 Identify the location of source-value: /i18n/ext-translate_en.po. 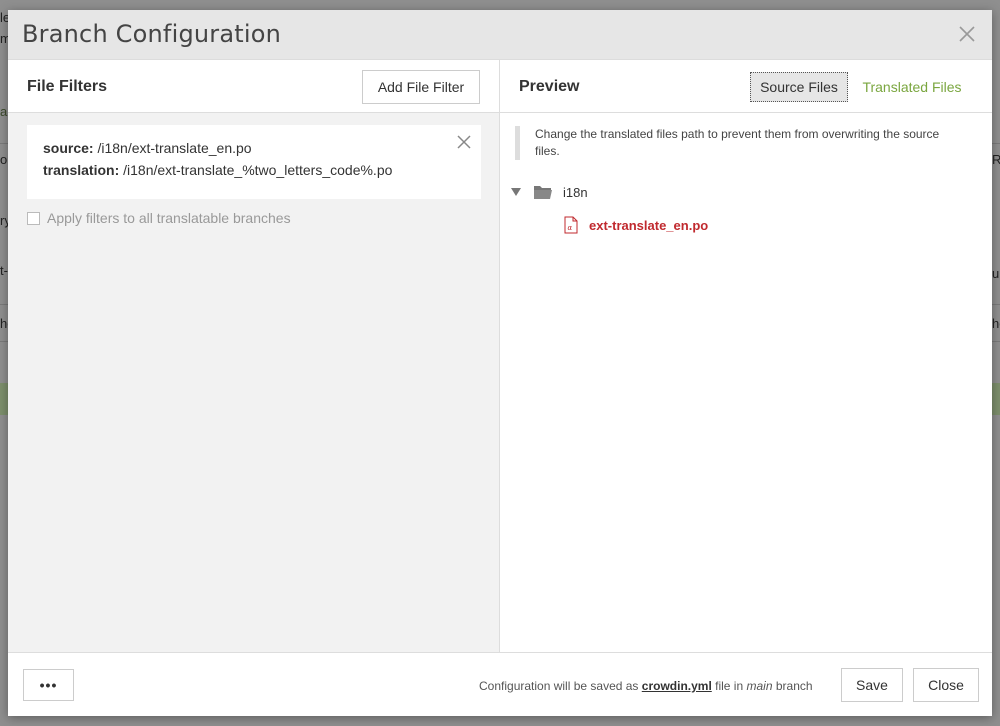
(174, 148).